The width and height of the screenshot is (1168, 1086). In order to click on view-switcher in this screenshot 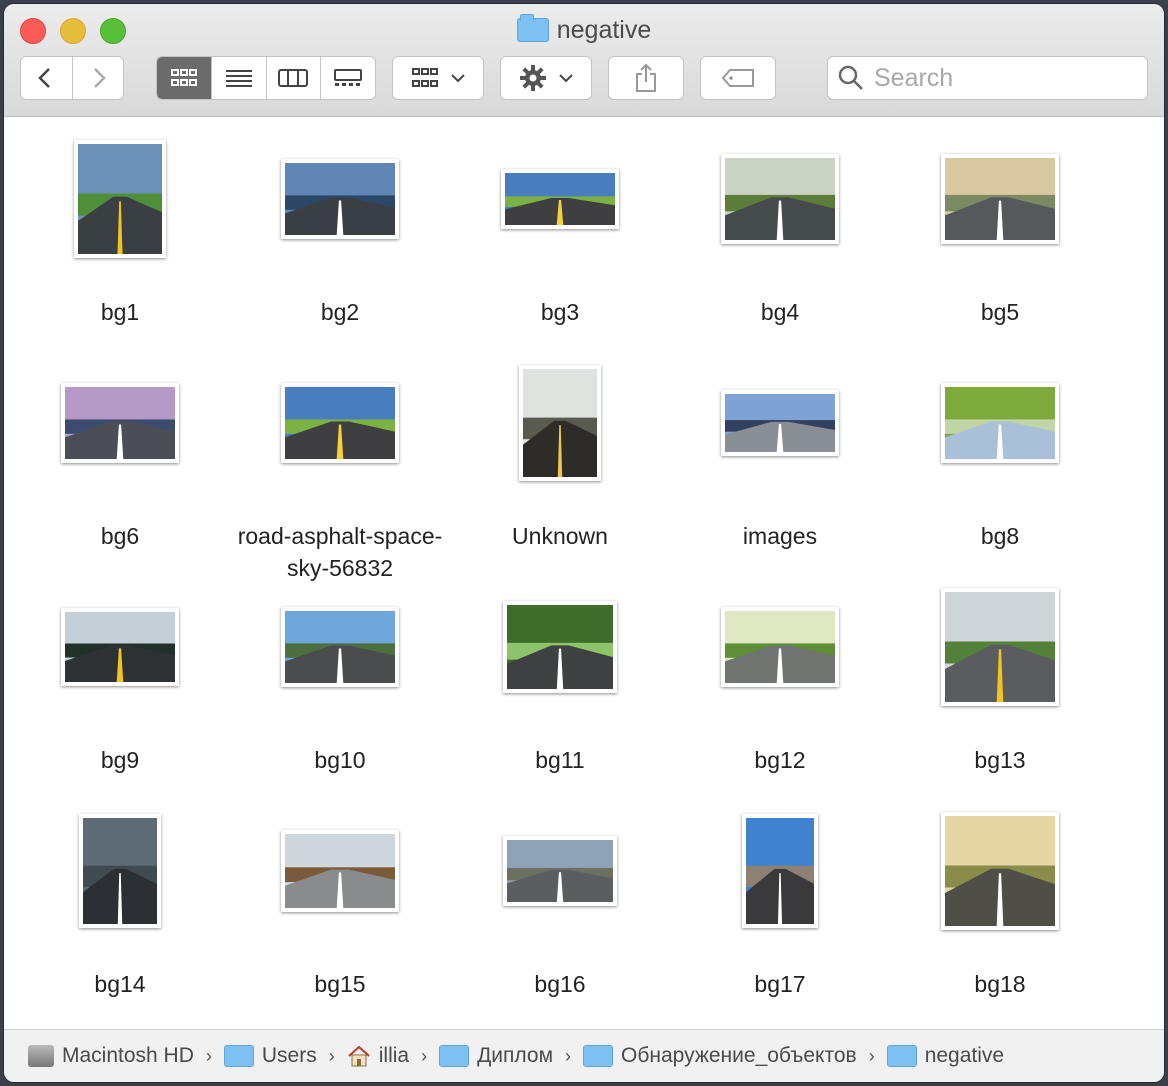, I will do `click(266, 78)`.